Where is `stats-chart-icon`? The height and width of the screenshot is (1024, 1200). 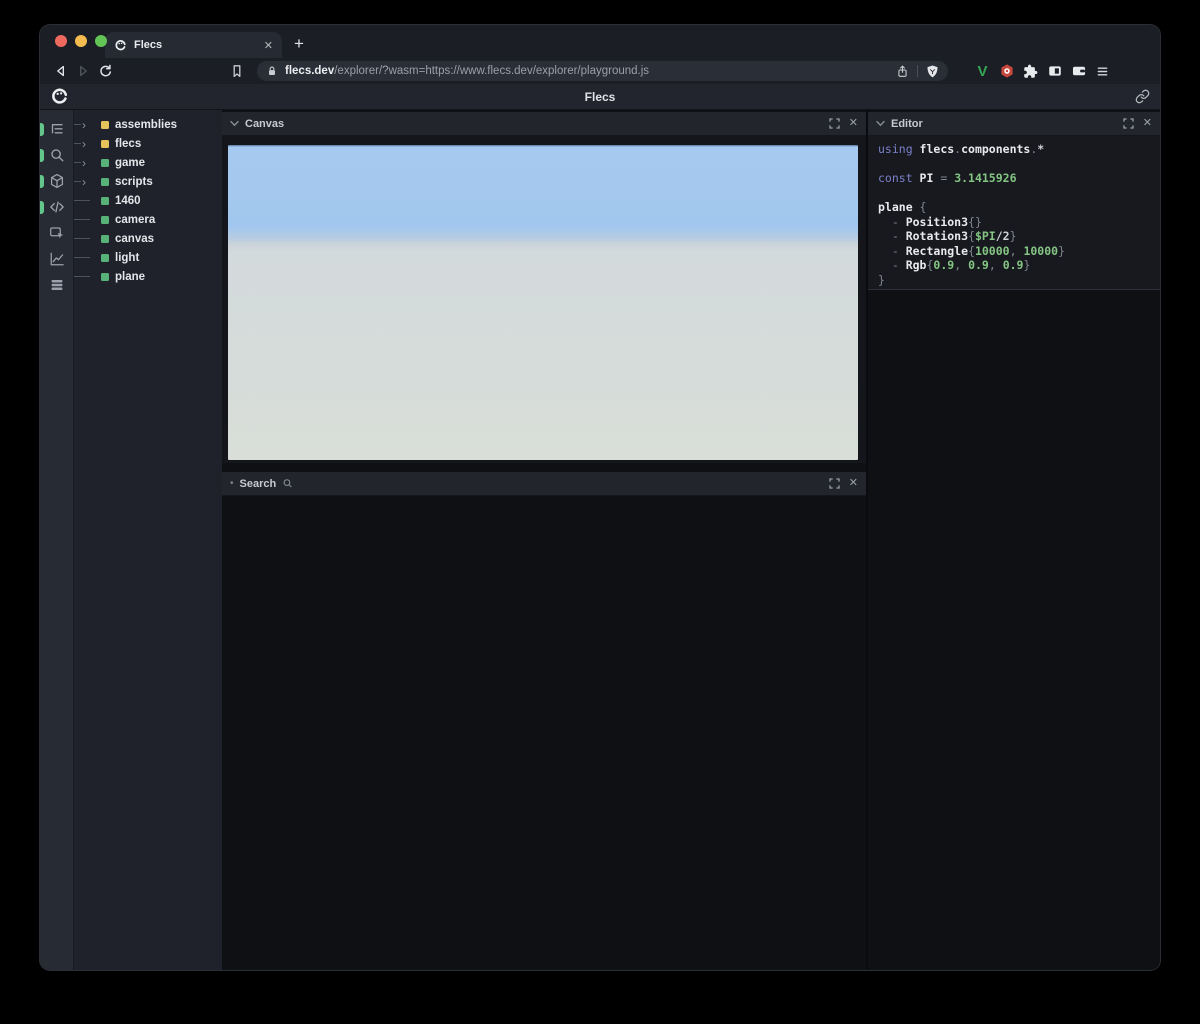 stats-chart-icon is located at coordinates (56, 259).